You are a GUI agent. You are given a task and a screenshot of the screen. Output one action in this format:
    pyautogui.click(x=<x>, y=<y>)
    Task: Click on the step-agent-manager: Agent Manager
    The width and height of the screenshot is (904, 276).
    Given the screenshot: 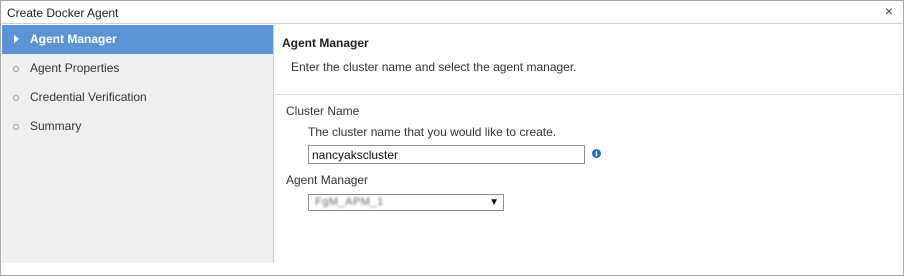 What is the action you would take?
    pyautogui.click(x=137, y=39)
    